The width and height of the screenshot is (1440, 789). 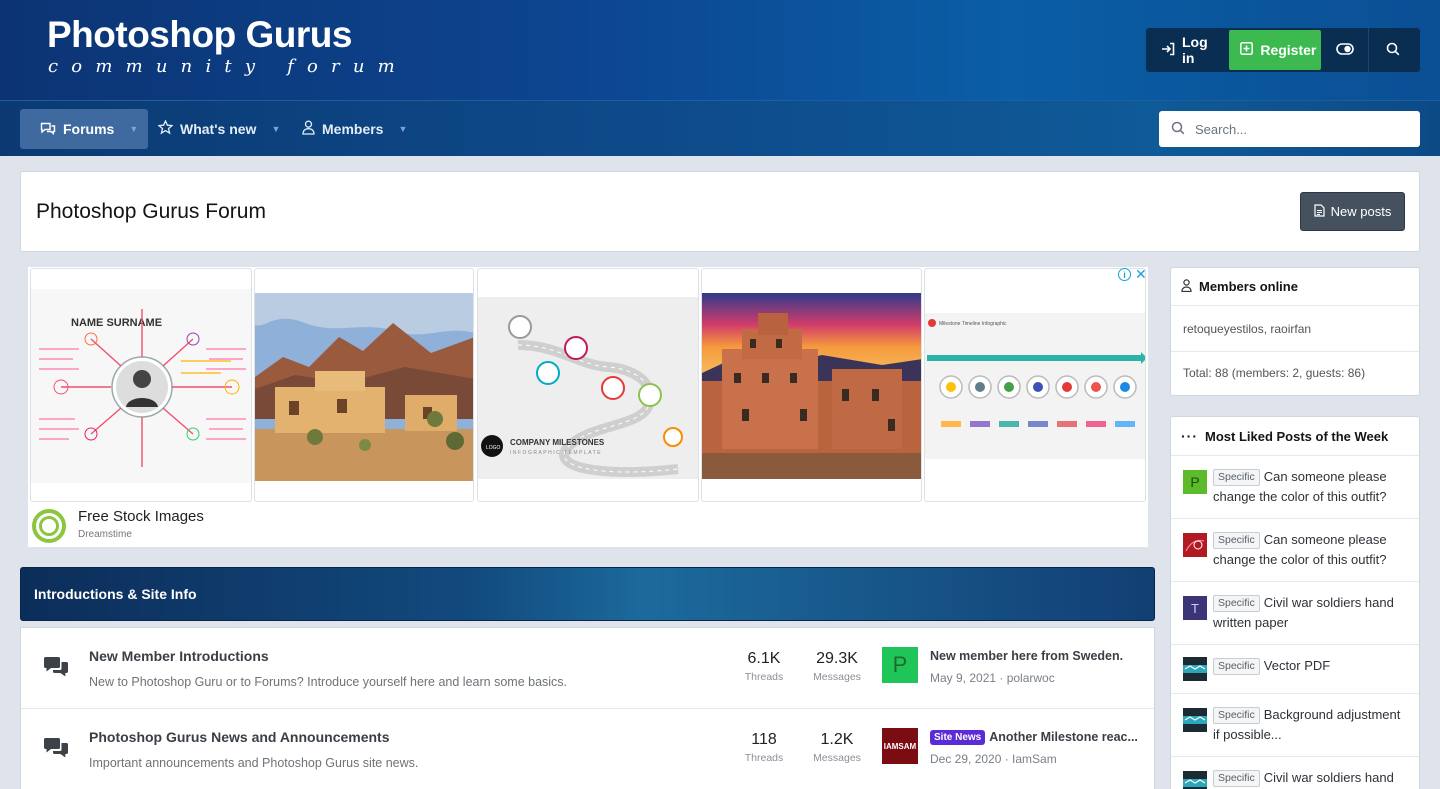 I want to click on liked-post-item: Specific Vector PDF, so click(x=1295, y=668).